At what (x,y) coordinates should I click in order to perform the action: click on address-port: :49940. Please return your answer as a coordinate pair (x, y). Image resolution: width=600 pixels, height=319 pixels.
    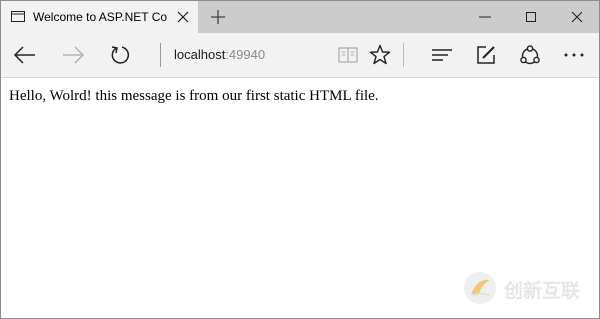
    Looking at the image, I should click on (245, 54).